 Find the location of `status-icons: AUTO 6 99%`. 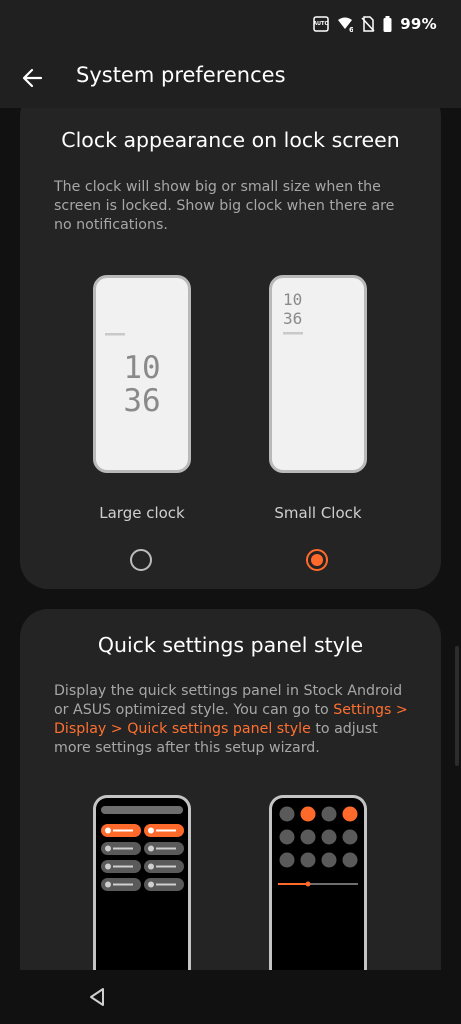

status-icons: AUTO 6 99% is located at coordinates (375, 24).